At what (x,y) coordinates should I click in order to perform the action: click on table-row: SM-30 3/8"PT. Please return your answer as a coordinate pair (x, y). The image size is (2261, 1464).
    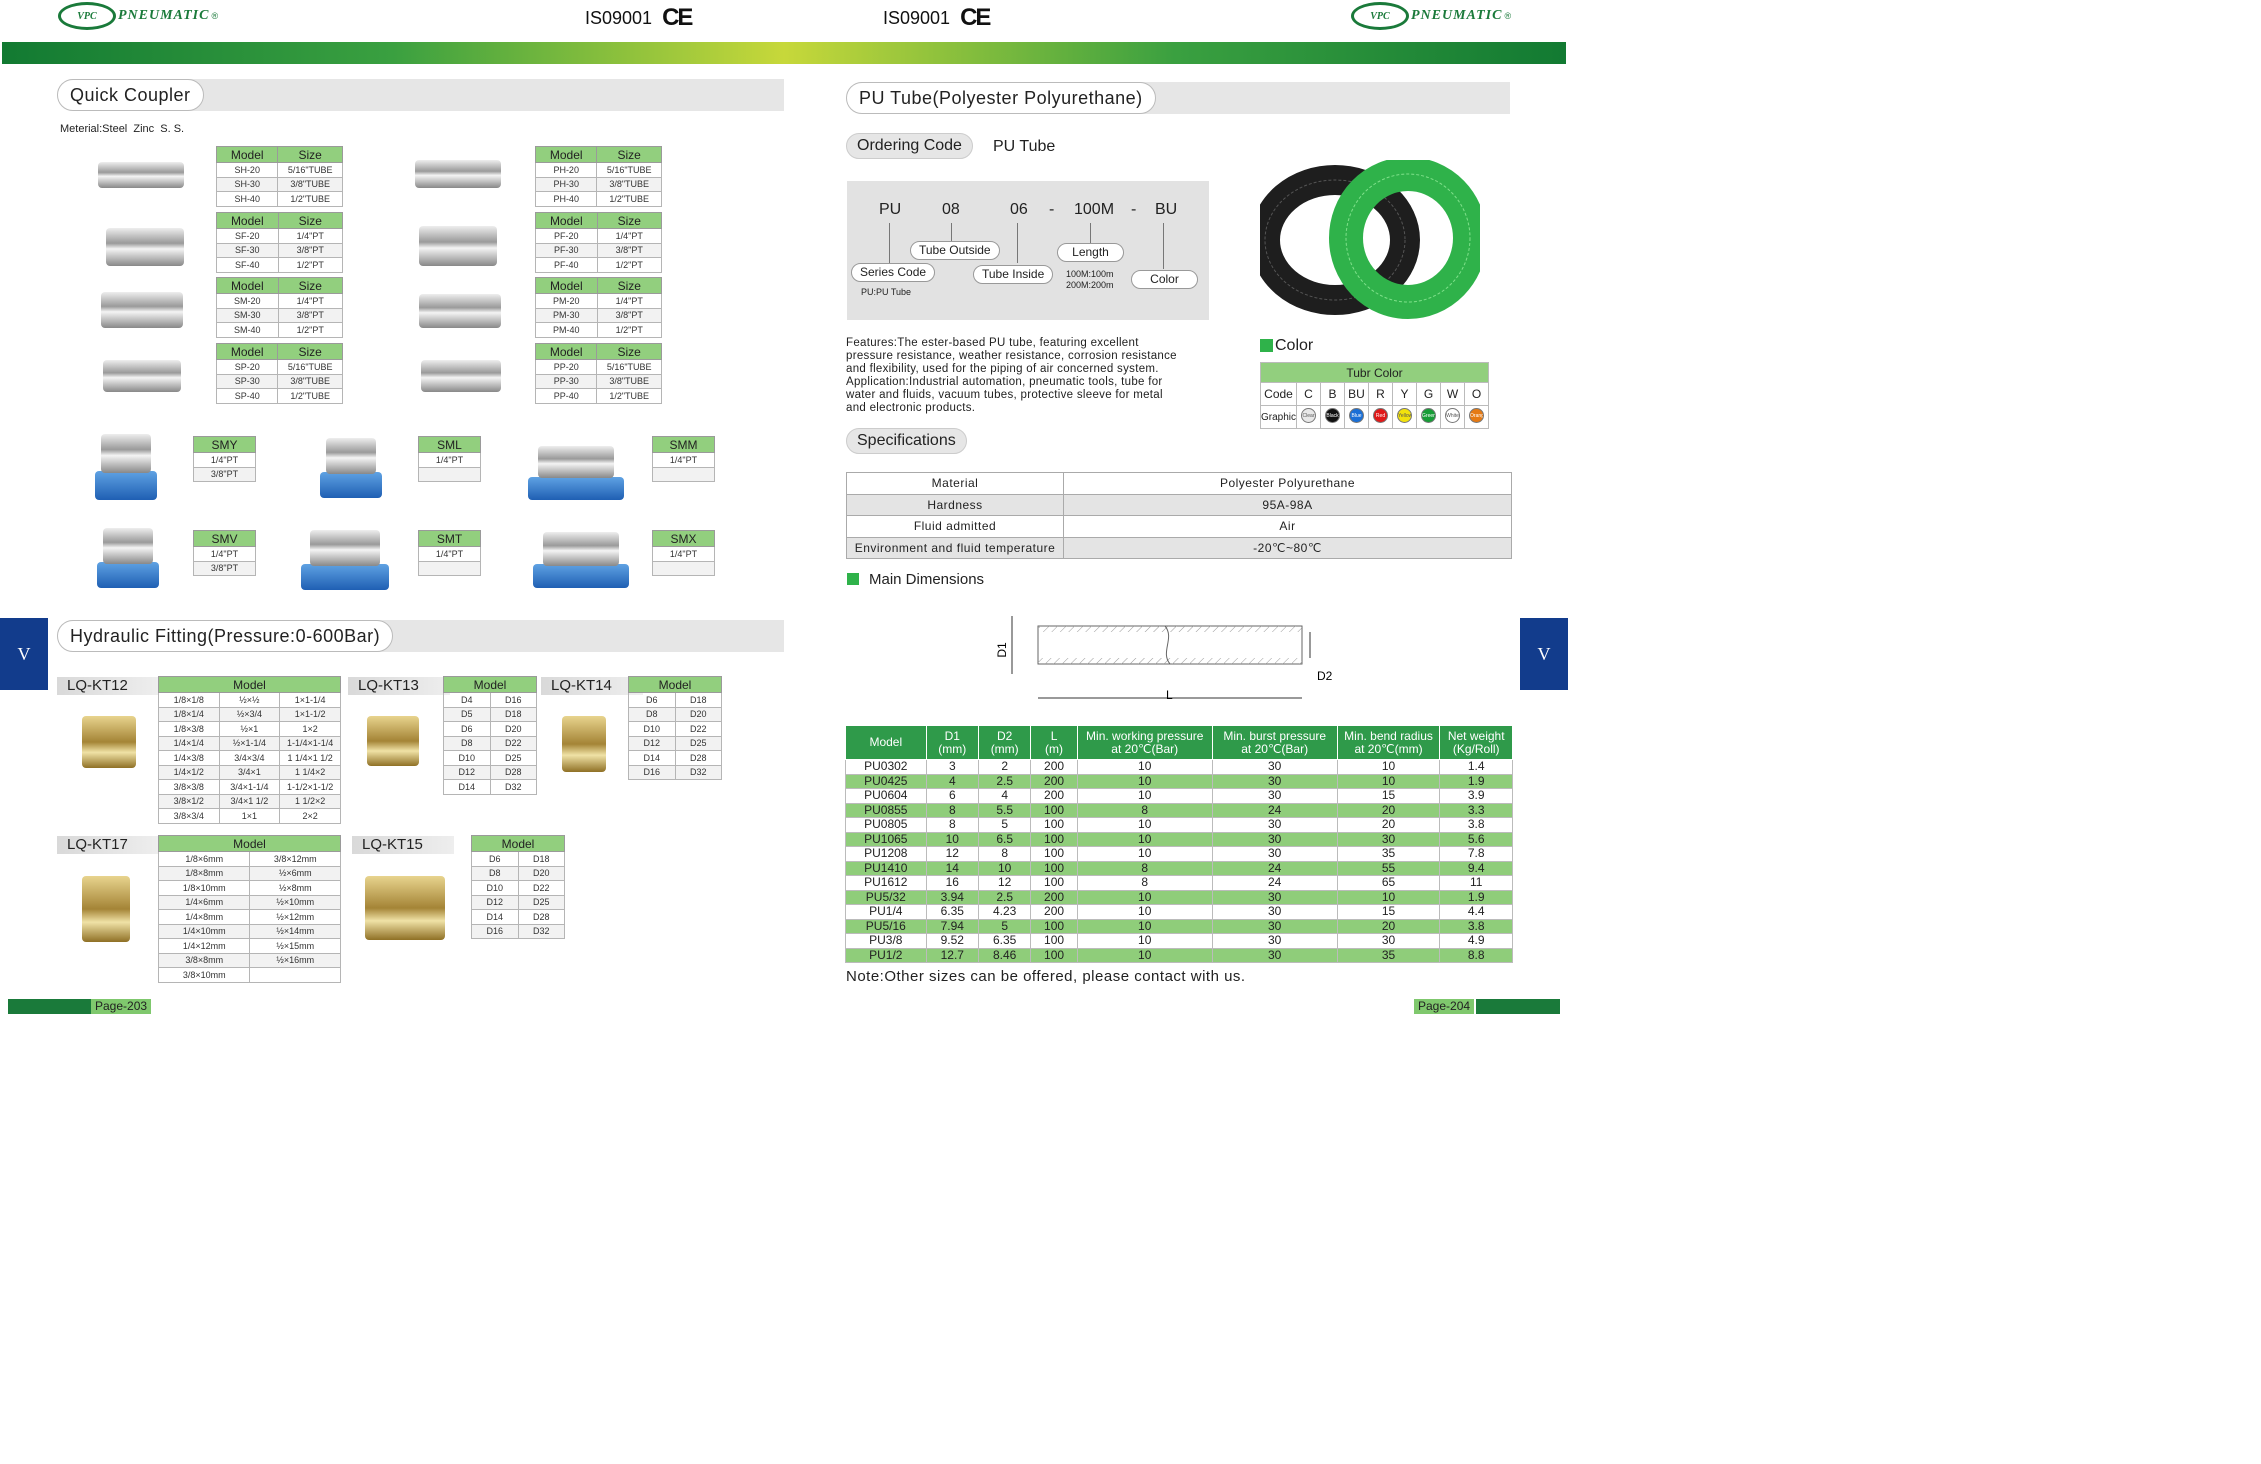
    Looking at the image, I should click on (280, 315).